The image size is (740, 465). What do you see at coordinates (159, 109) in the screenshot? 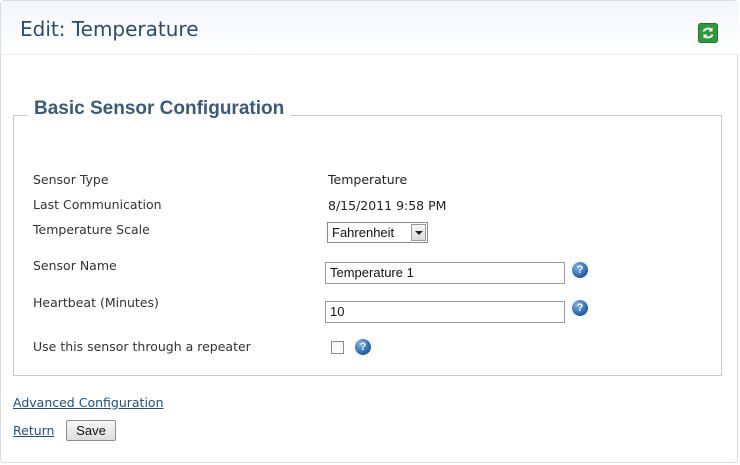
I see `section-legend: Basic Sensor Configuration` at bounding box center [159, 109].